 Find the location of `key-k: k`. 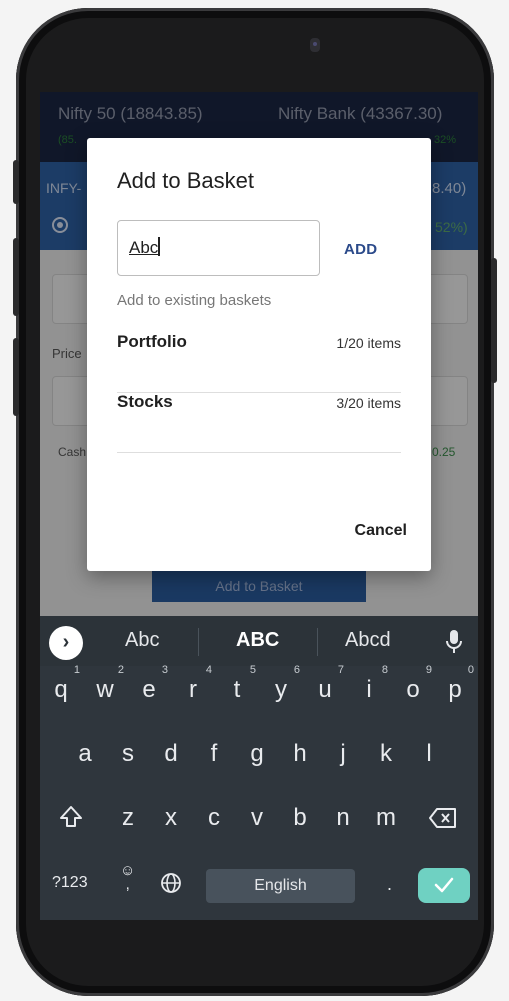

key-k: k is located at coordinates (386, 754).